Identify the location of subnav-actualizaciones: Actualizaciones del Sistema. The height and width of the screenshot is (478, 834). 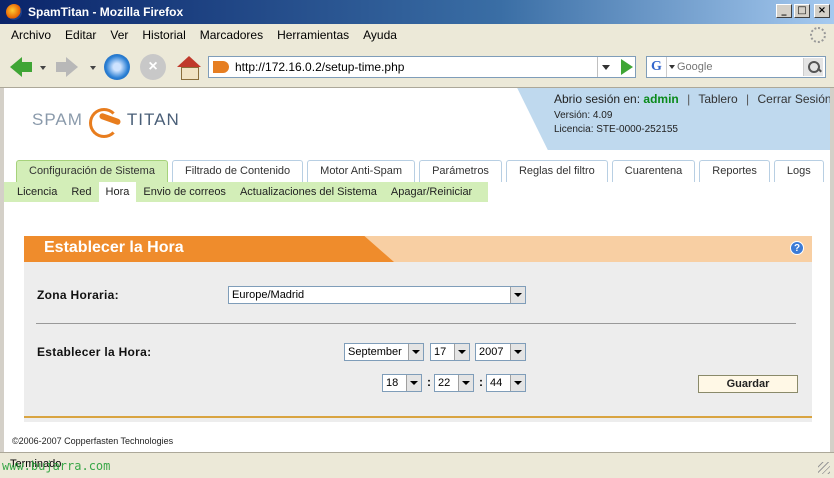
(308, 192).